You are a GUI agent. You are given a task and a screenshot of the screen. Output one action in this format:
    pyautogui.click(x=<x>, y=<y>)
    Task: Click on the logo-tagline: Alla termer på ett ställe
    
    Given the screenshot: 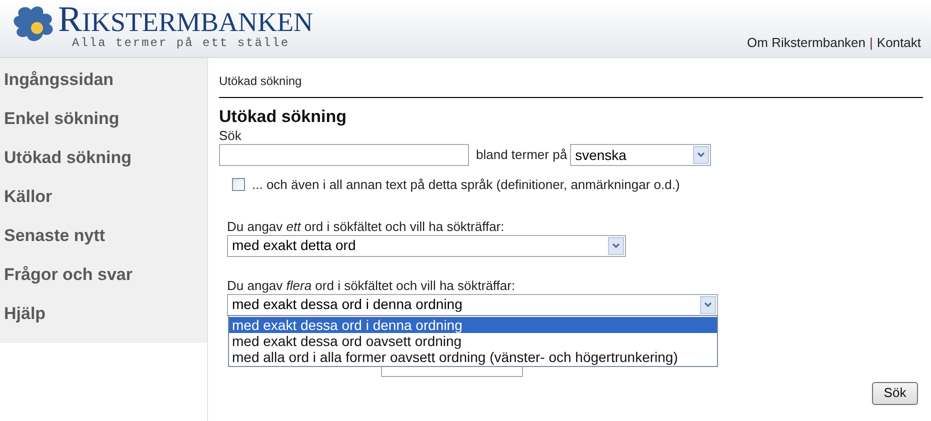 What is the action you would take?
    pyautogui.click(x=181, y=43)
    